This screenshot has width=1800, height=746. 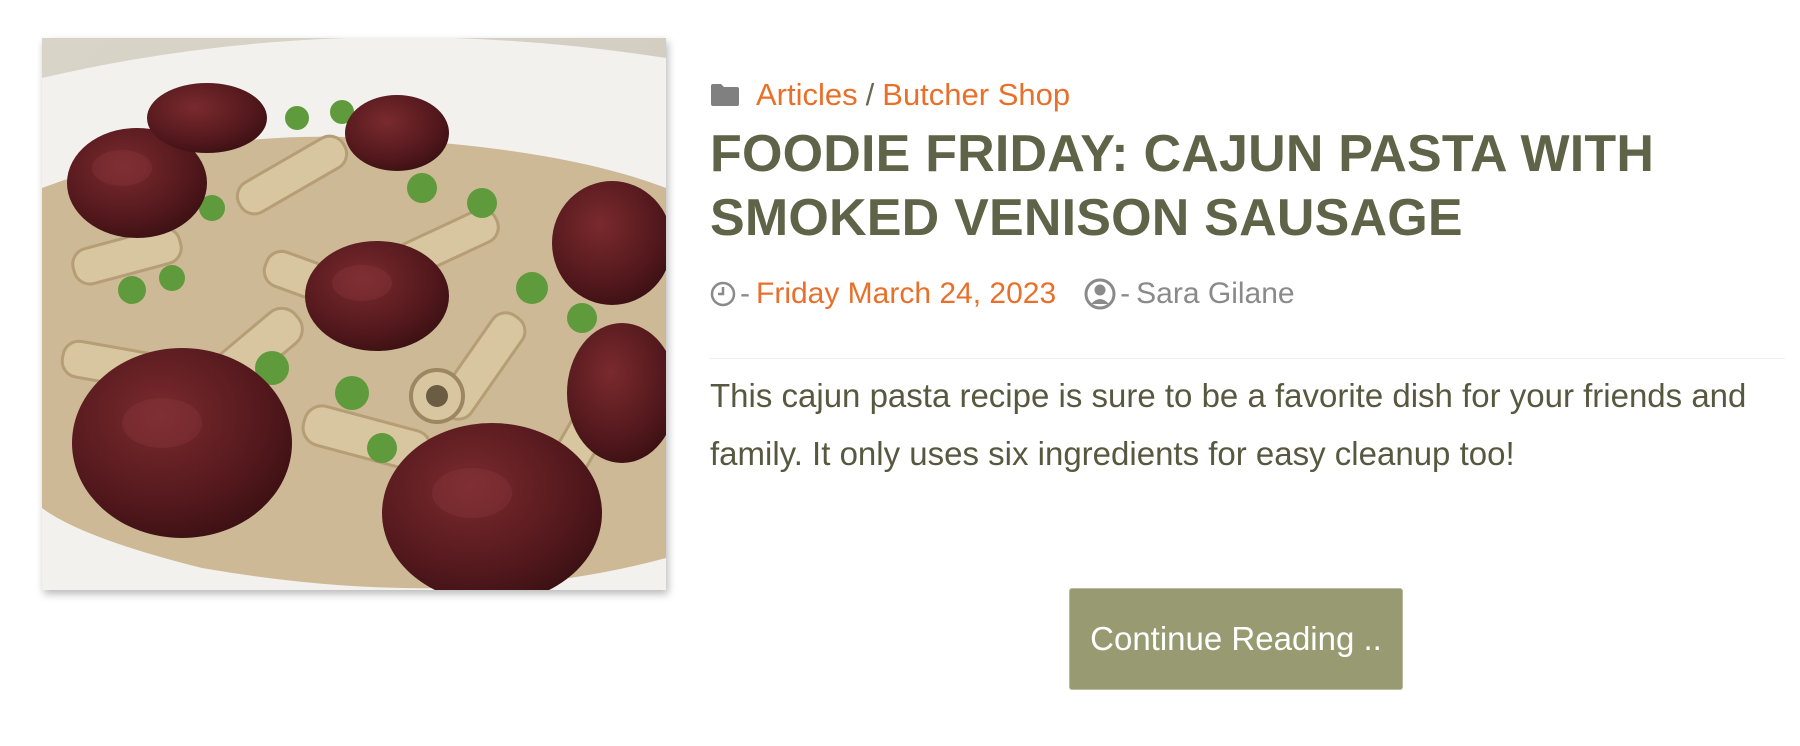 What do you see at coordinates (1100, 294) in the screenshot?
I see `user-circle-icon` at bounding box center [1100, 294].